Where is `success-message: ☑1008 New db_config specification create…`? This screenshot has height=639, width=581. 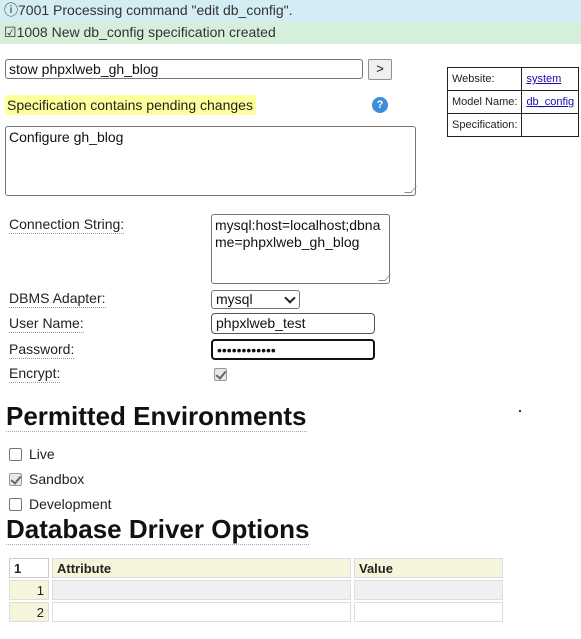 success-message: ☑1008 New db_config specification create… is located at coordinates (290, 33).